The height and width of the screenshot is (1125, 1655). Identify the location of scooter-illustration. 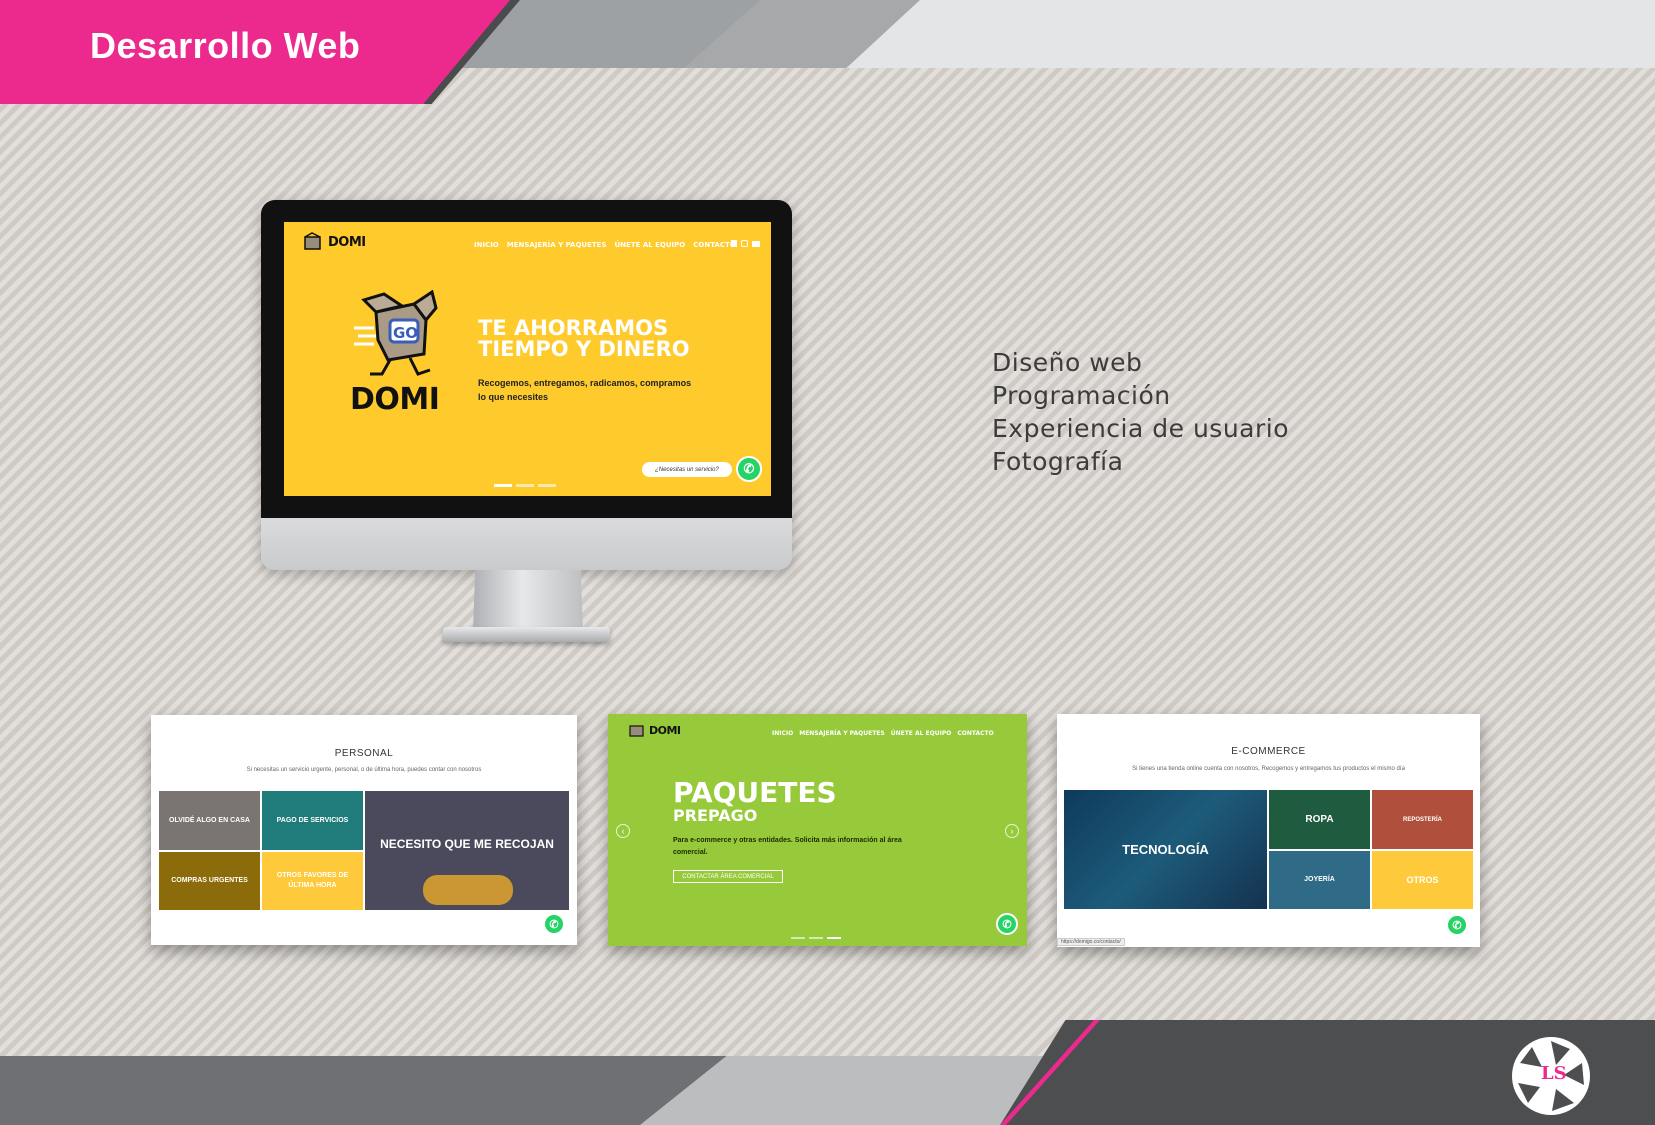
(468, 890).